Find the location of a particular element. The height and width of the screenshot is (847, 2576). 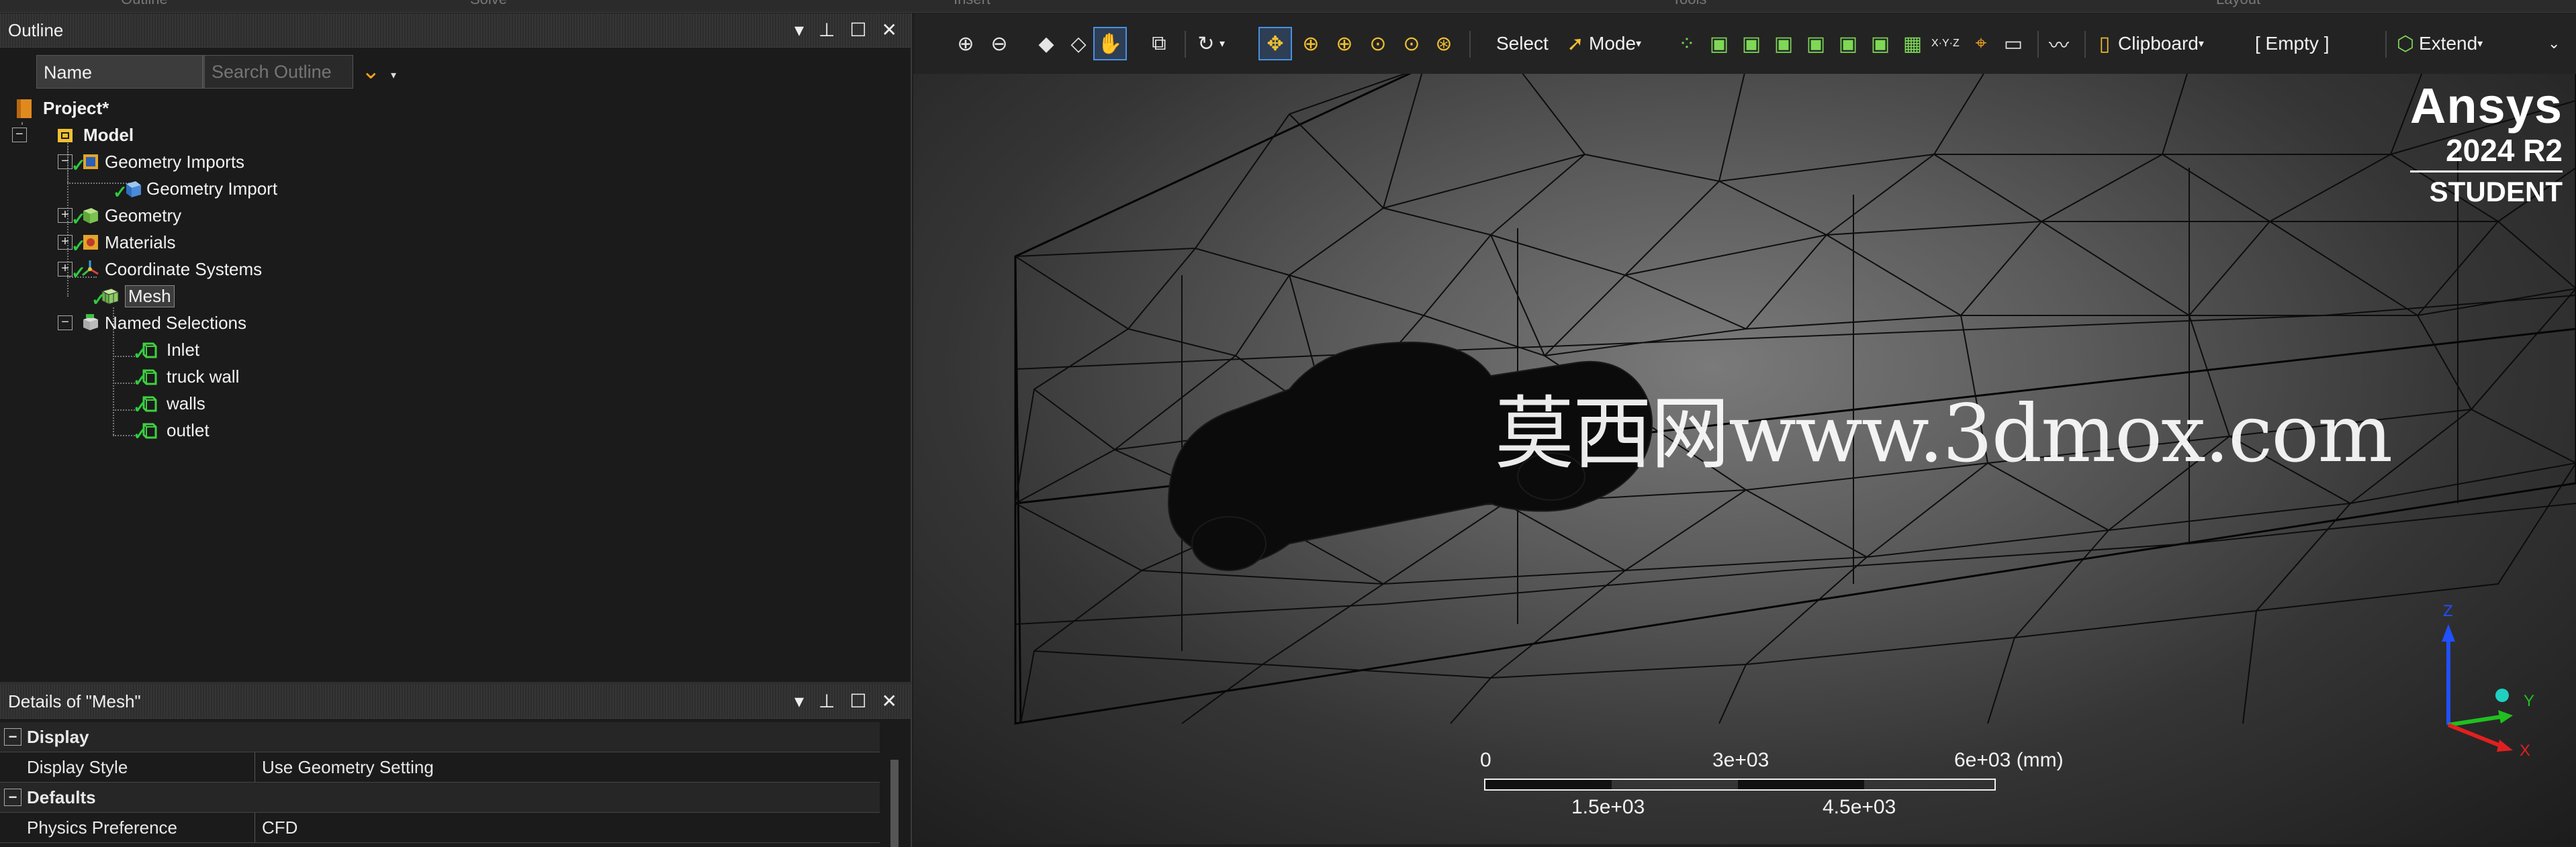

copy-icon: ⧉ is located at coordinates (1159, 43).